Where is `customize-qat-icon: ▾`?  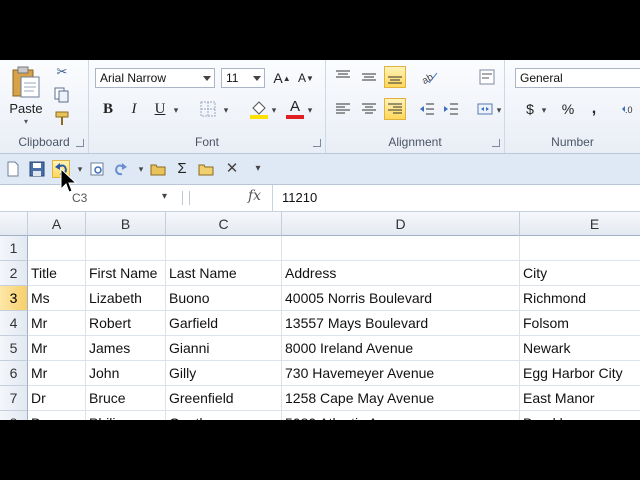 customize-qat-icon: ▾ is located at coordinates (258, 169).